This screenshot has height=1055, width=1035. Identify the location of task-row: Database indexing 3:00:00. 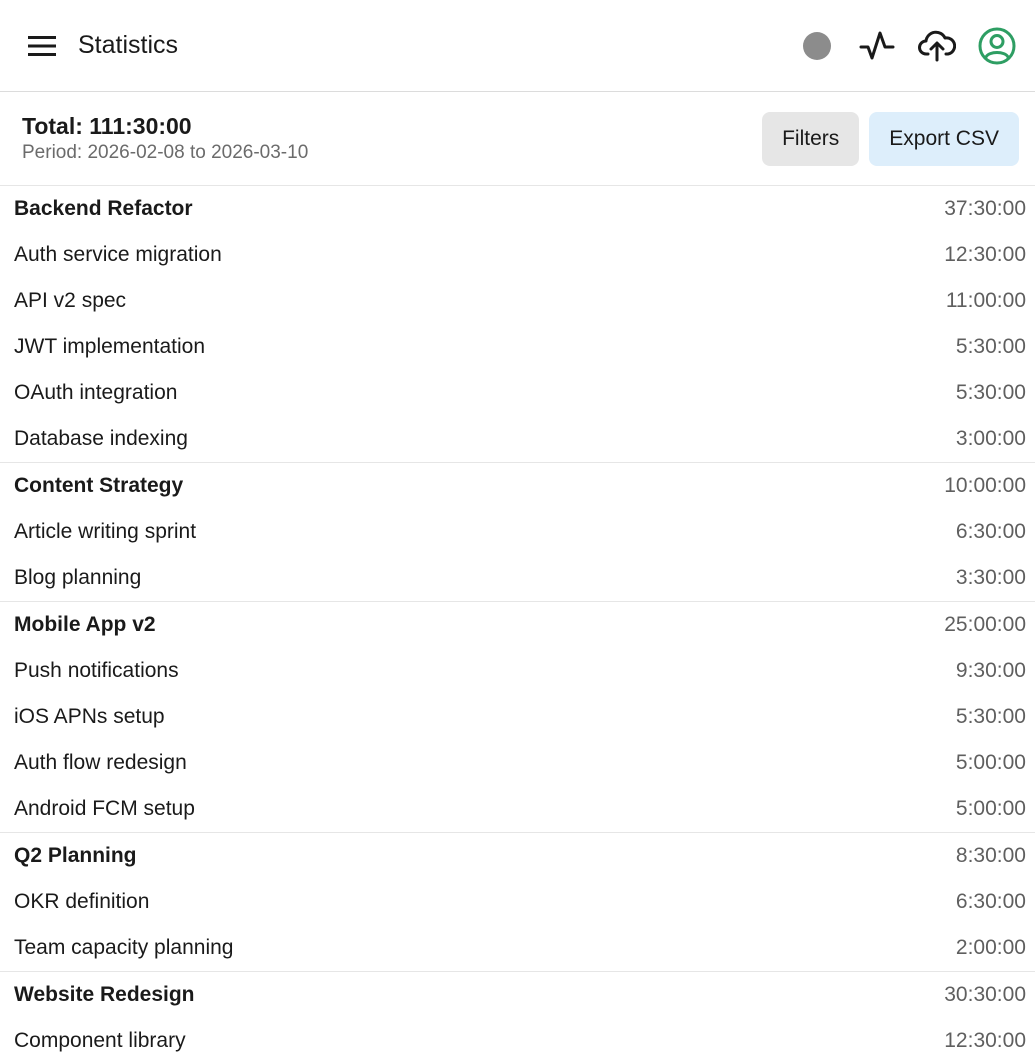
(517, 439).